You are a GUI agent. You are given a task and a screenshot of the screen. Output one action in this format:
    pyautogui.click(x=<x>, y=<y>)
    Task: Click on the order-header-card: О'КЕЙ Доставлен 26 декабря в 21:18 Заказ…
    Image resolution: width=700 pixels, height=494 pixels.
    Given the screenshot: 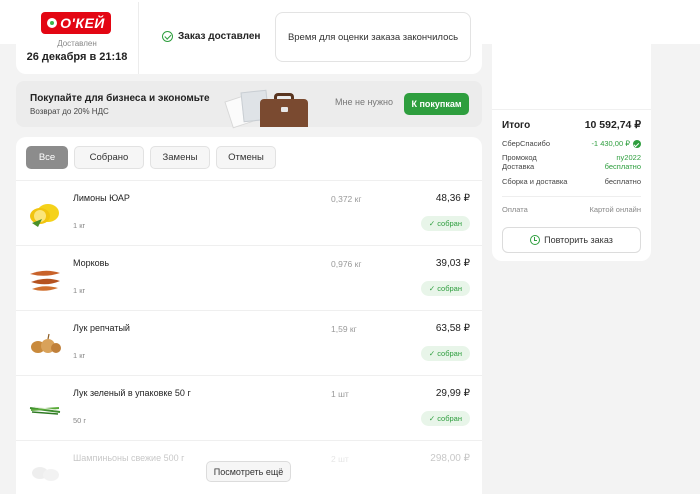 What is the action you would take?
    pyautogui.click(x=249, y=38)
    